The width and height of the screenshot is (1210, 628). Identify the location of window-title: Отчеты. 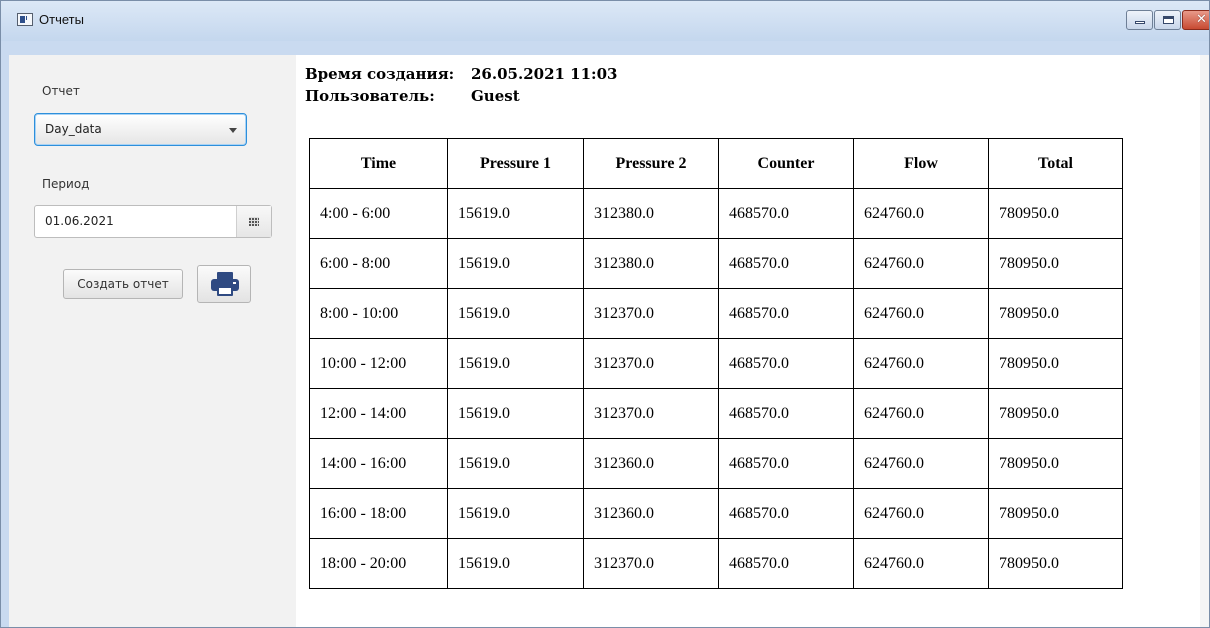
(61, 19).